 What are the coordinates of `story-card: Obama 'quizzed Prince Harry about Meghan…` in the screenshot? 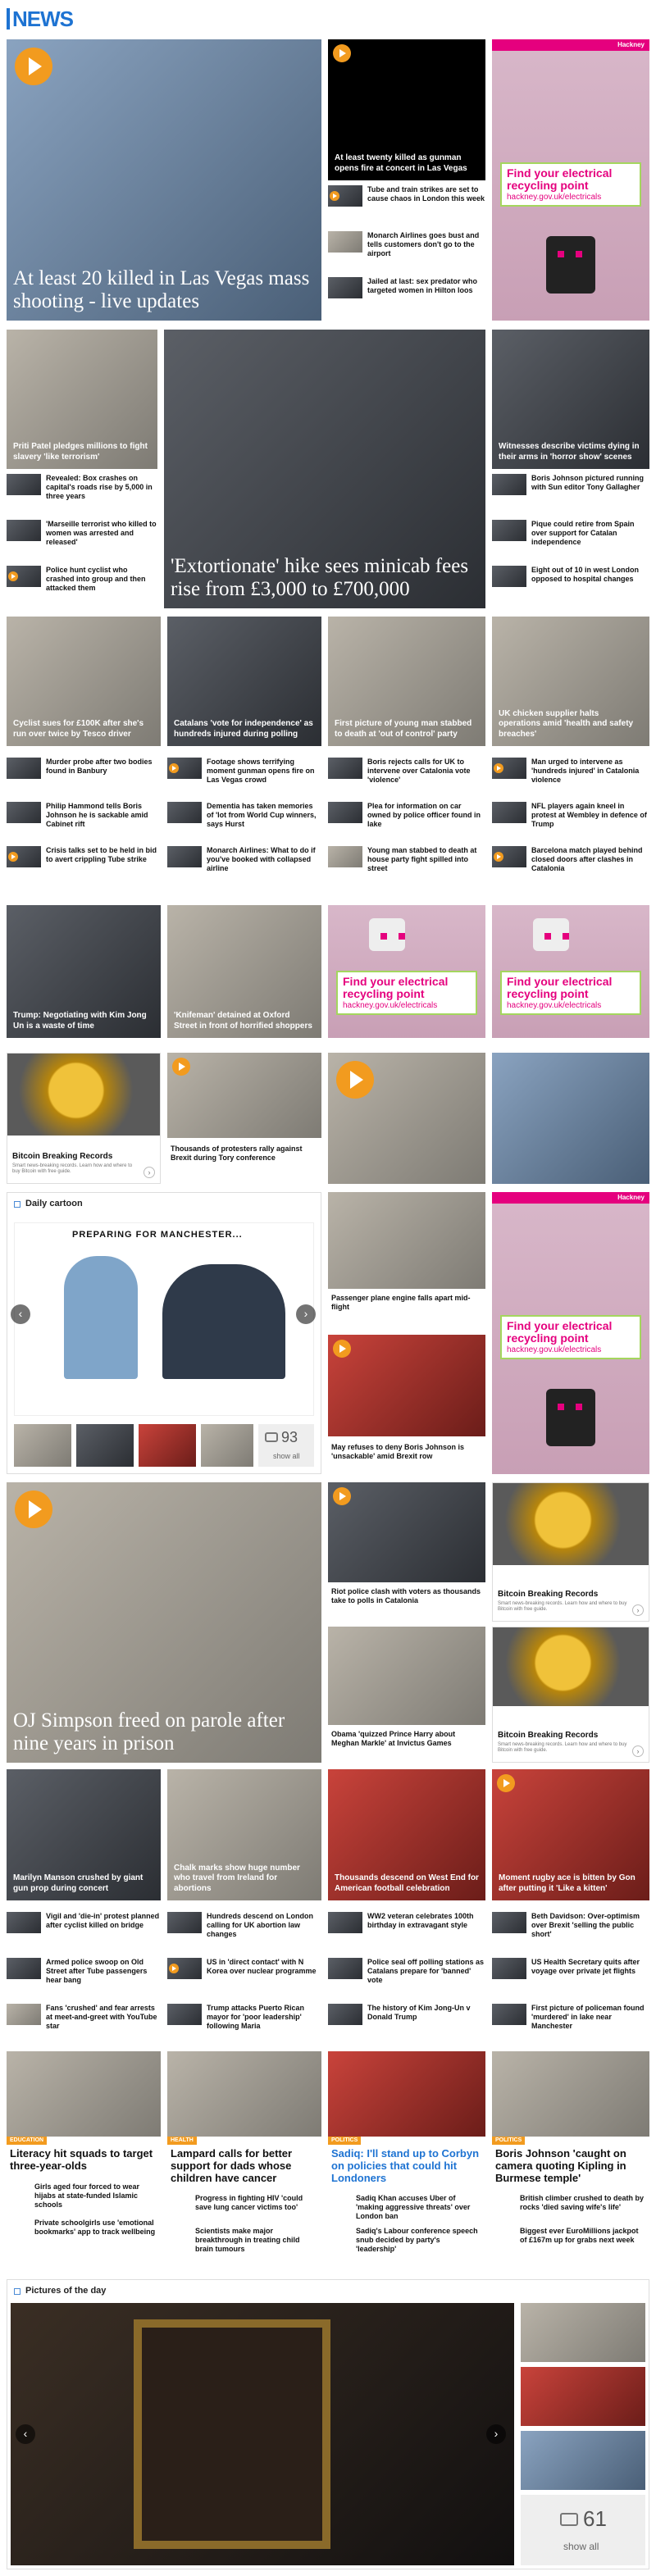 It's located at (406, 1695).